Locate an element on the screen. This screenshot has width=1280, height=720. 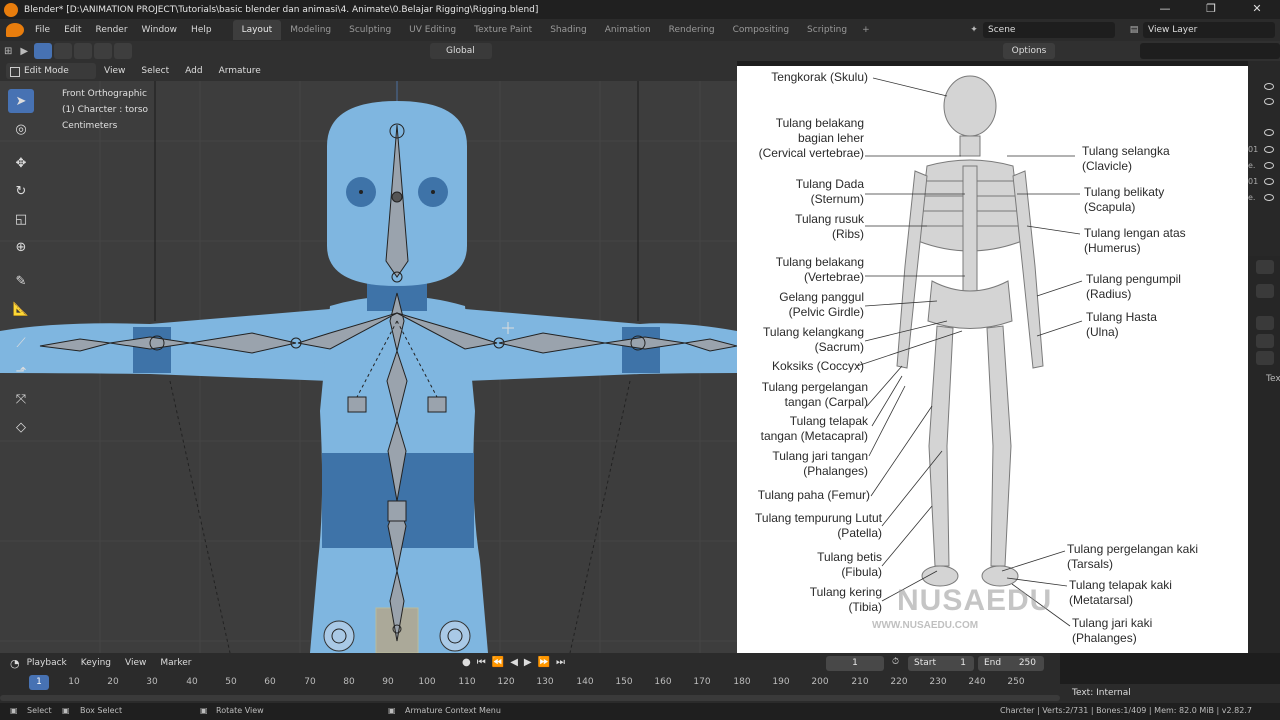
select-mode-new-button is located at coordinates (43, 51).